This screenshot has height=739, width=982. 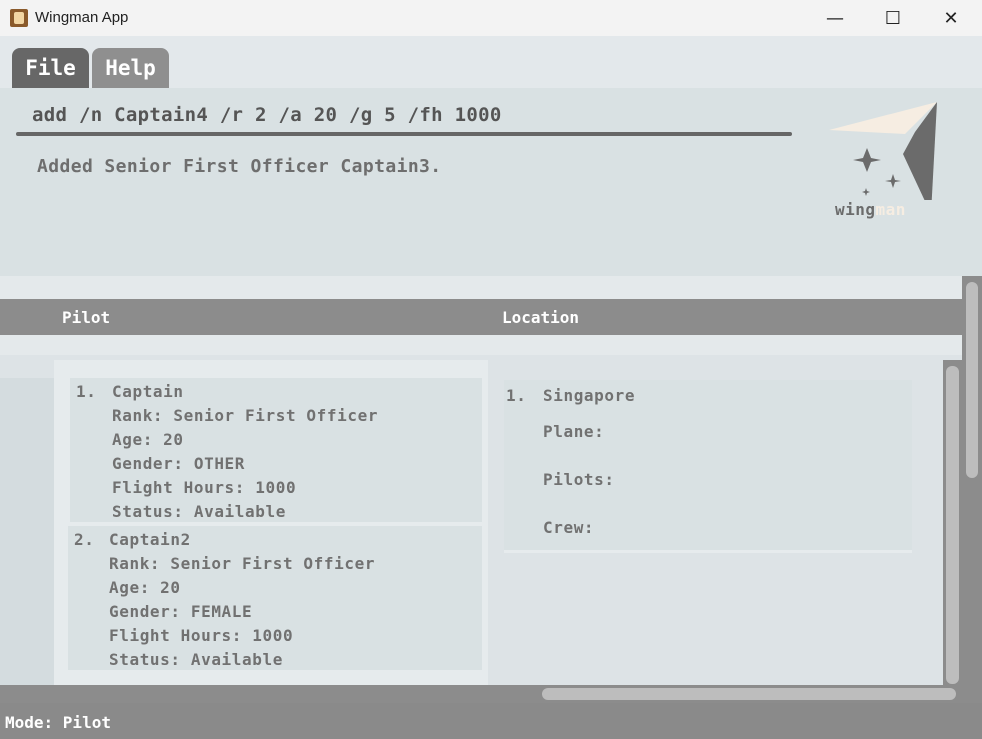 What do you see at coordinates (84, 539) in the screenshot?
I see `pilot-index: 2.` at bounding box center [84, 539].